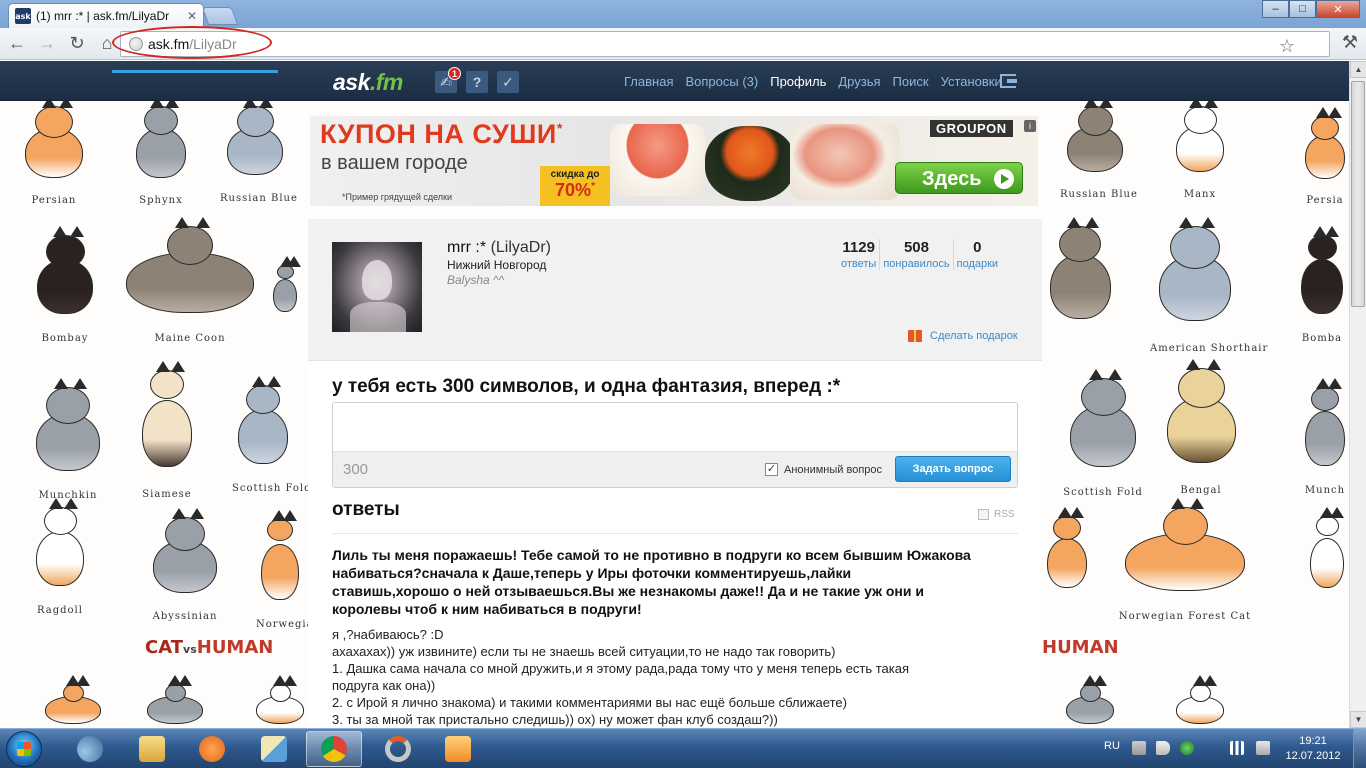 Image resolution: width=1366 pixels, height=768 pixels. I want to click on page-scrollbar: ▲ ▼, so click(1357, 394).